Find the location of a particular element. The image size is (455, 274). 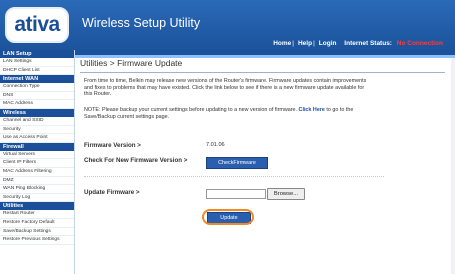

nav-home-link: Home is located at coordinates (282, 43).